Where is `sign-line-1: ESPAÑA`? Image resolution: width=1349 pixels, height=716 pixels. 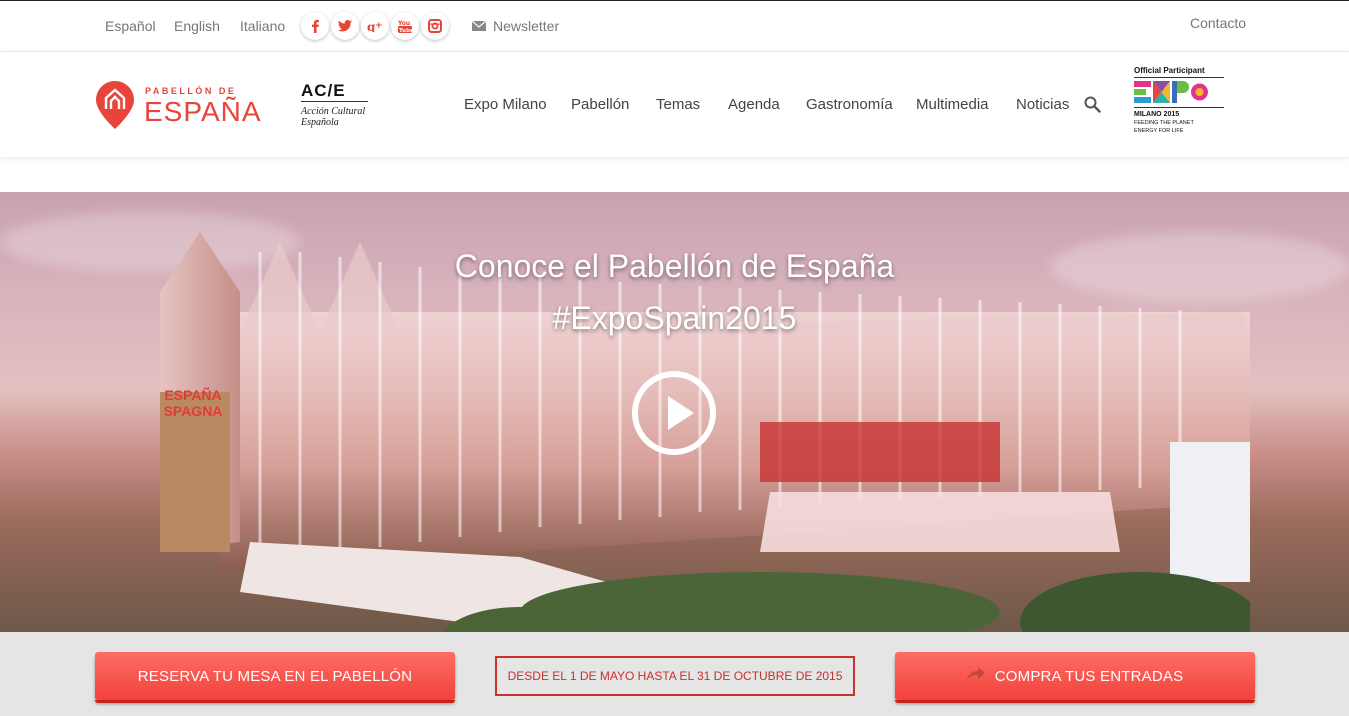
sign-line-1: ESPAÑA is located at coordinates (193, 395).